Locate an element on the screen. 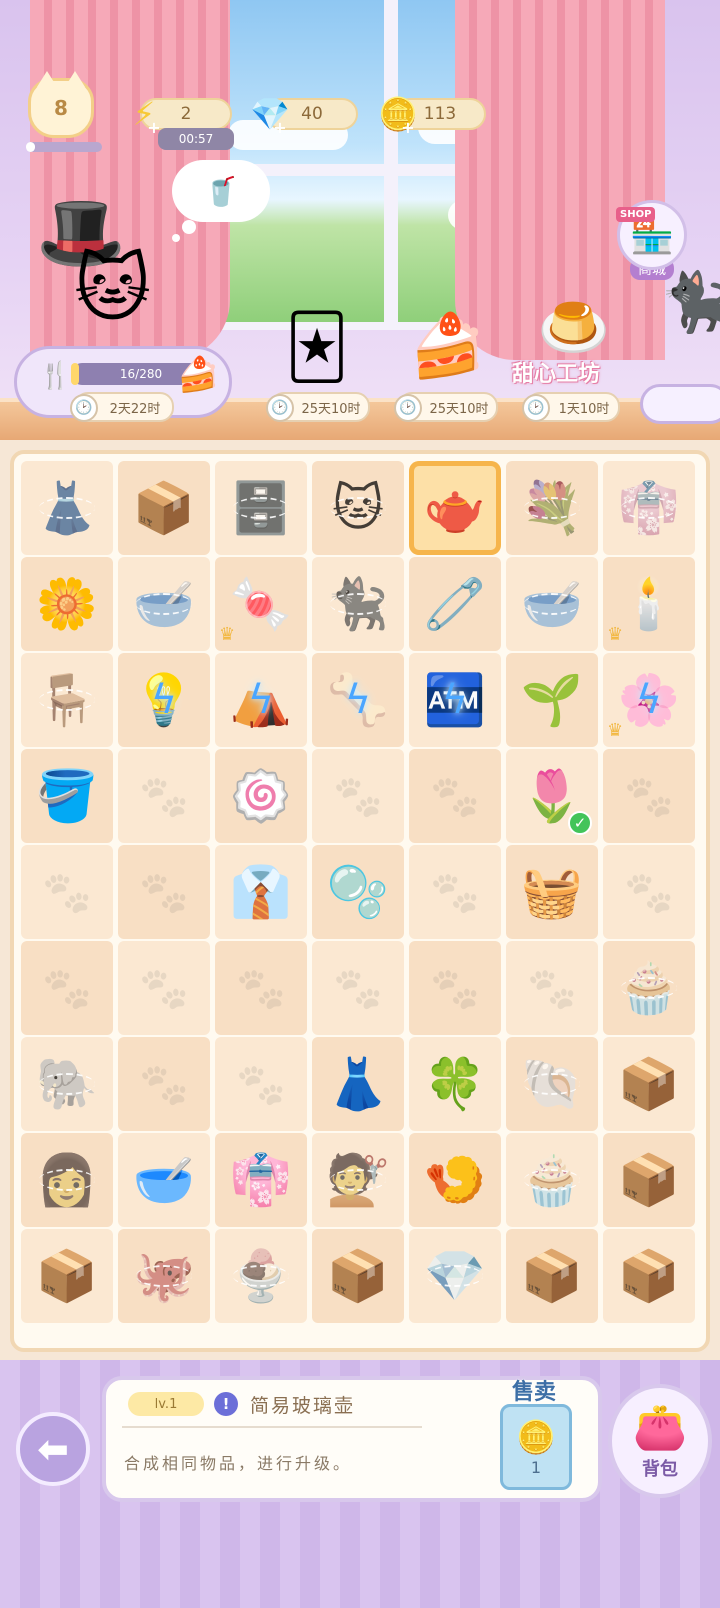 This screenshot has height=1608, width=720. board-cell: 💡 ϟ is located at coordinates (164, 700).